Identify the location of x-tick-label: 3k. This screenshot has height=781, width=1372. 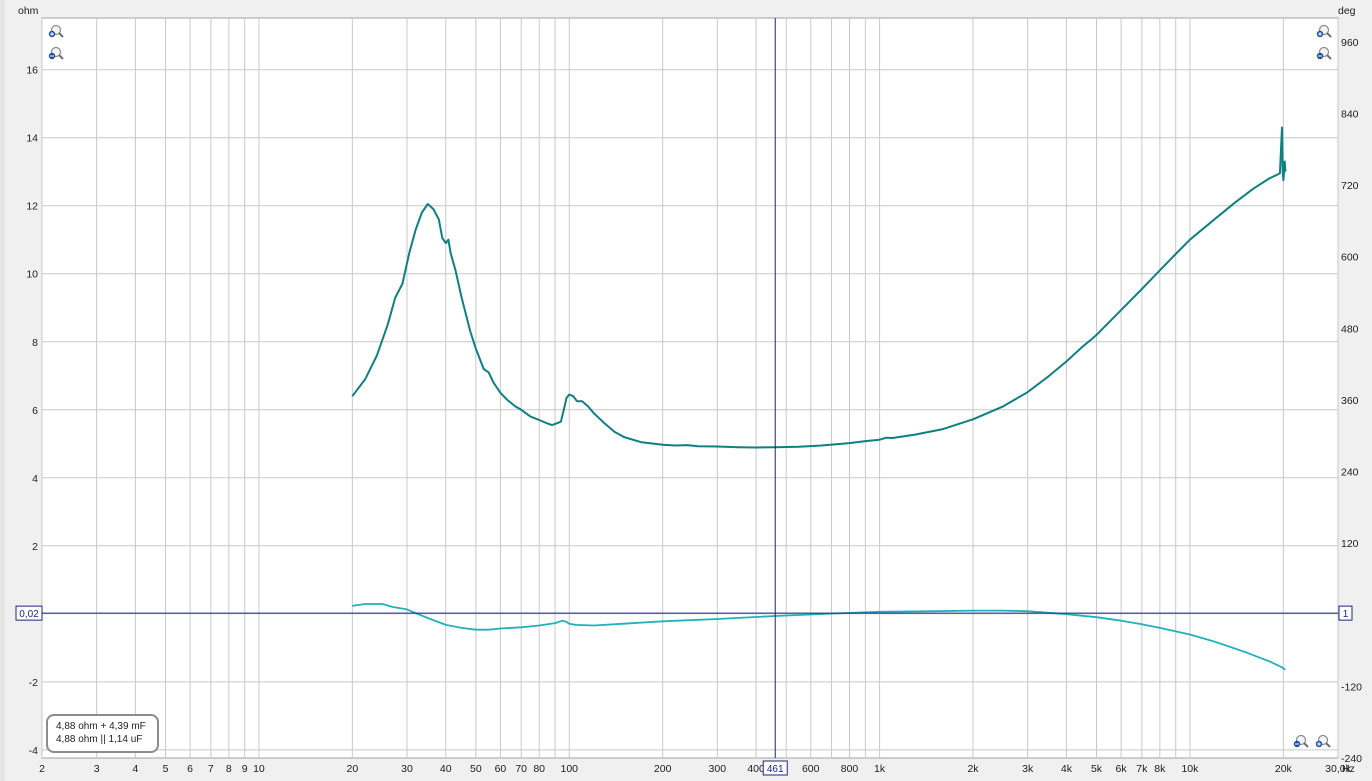
(1028, 769).